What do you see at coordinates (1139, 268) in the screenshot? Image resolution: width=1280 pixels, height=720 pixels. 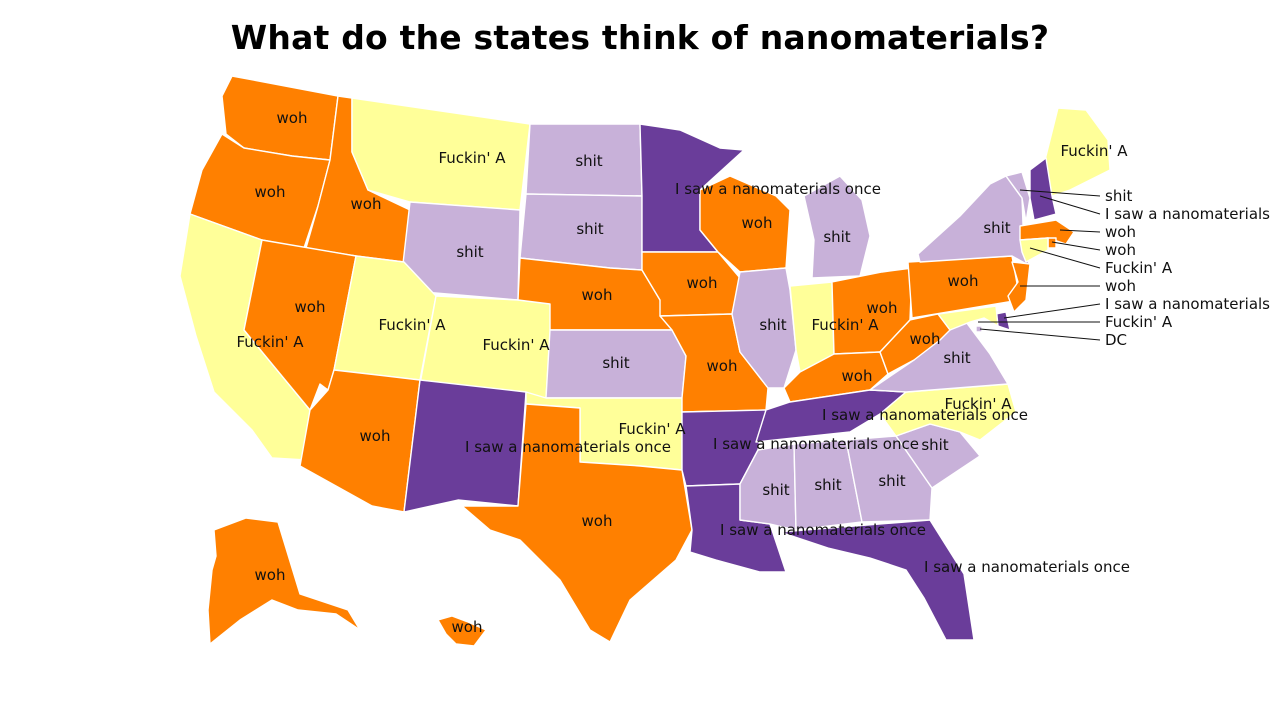 I see `state-label-connecticut: Fuckin' A` at bounding box center [1139, 268].